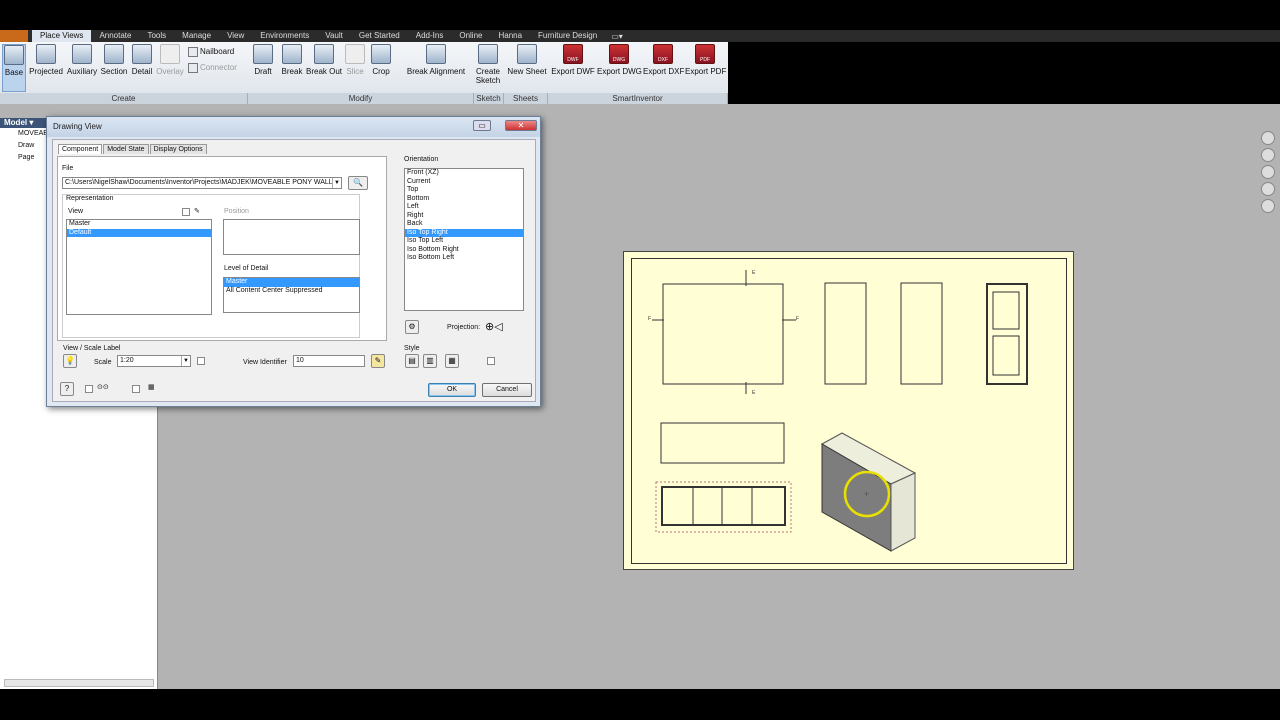 The width and height of the screenshot is (1280, 720). I want to click on tab-tools: Tools, so click(156, 36).